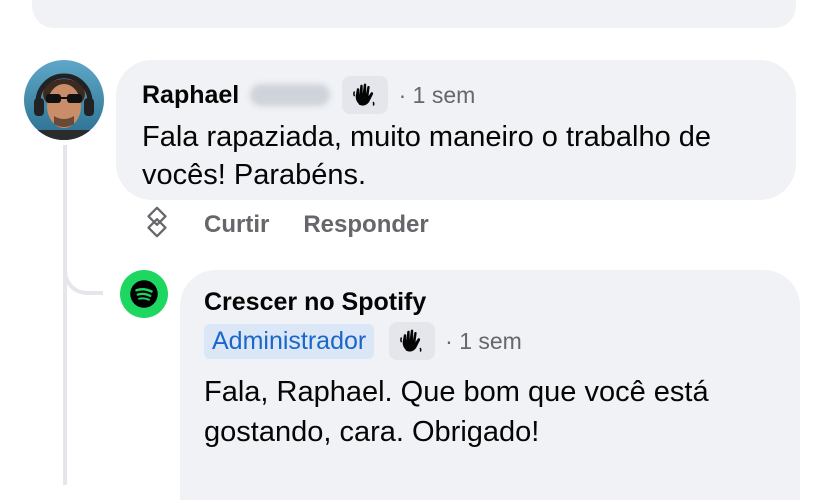 This screenshot has width=828, height=500. Describe the element at coordinates (483, 341) in the screenshot. I see `reply-time: · 1 sem` at that location.